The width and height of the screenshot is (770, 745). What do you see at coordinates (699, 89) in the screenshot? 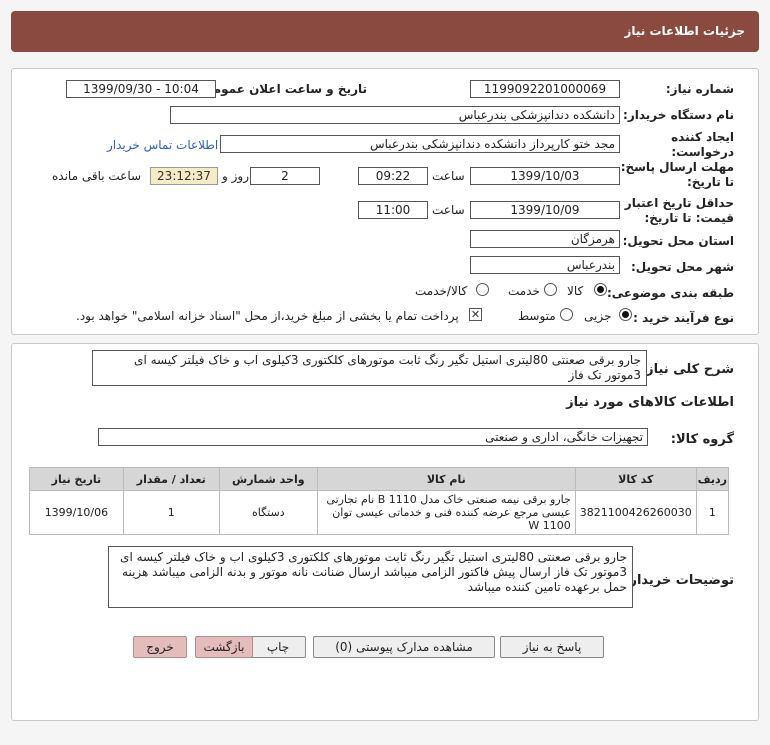
I see `need-number-label: شماره نیاز:` at bounding box center [699, 89].